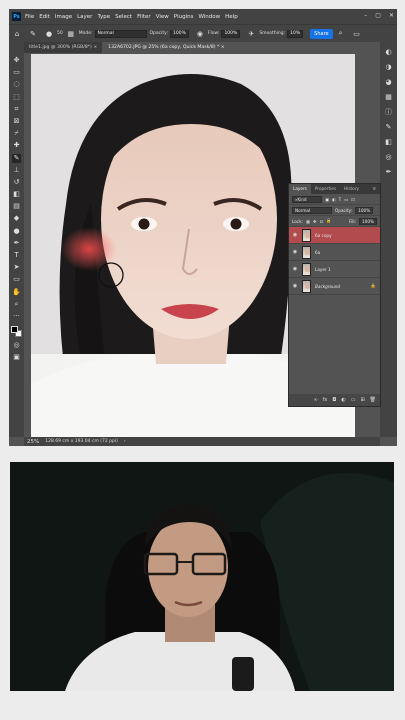  Describe the element at coordinates (16, 292) in the screenshot. I see `hand-tool-icon: ✋` at that location.